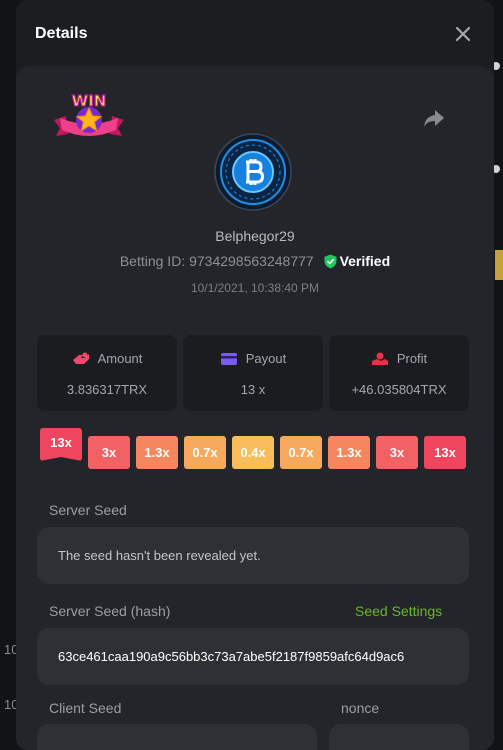 Image resolution: width=503 pixels, height=750 pixels. What do you see at coordinates (330, 261) in the screenshot?
I see `shield-check-icon` at bounding box center [330, 261].